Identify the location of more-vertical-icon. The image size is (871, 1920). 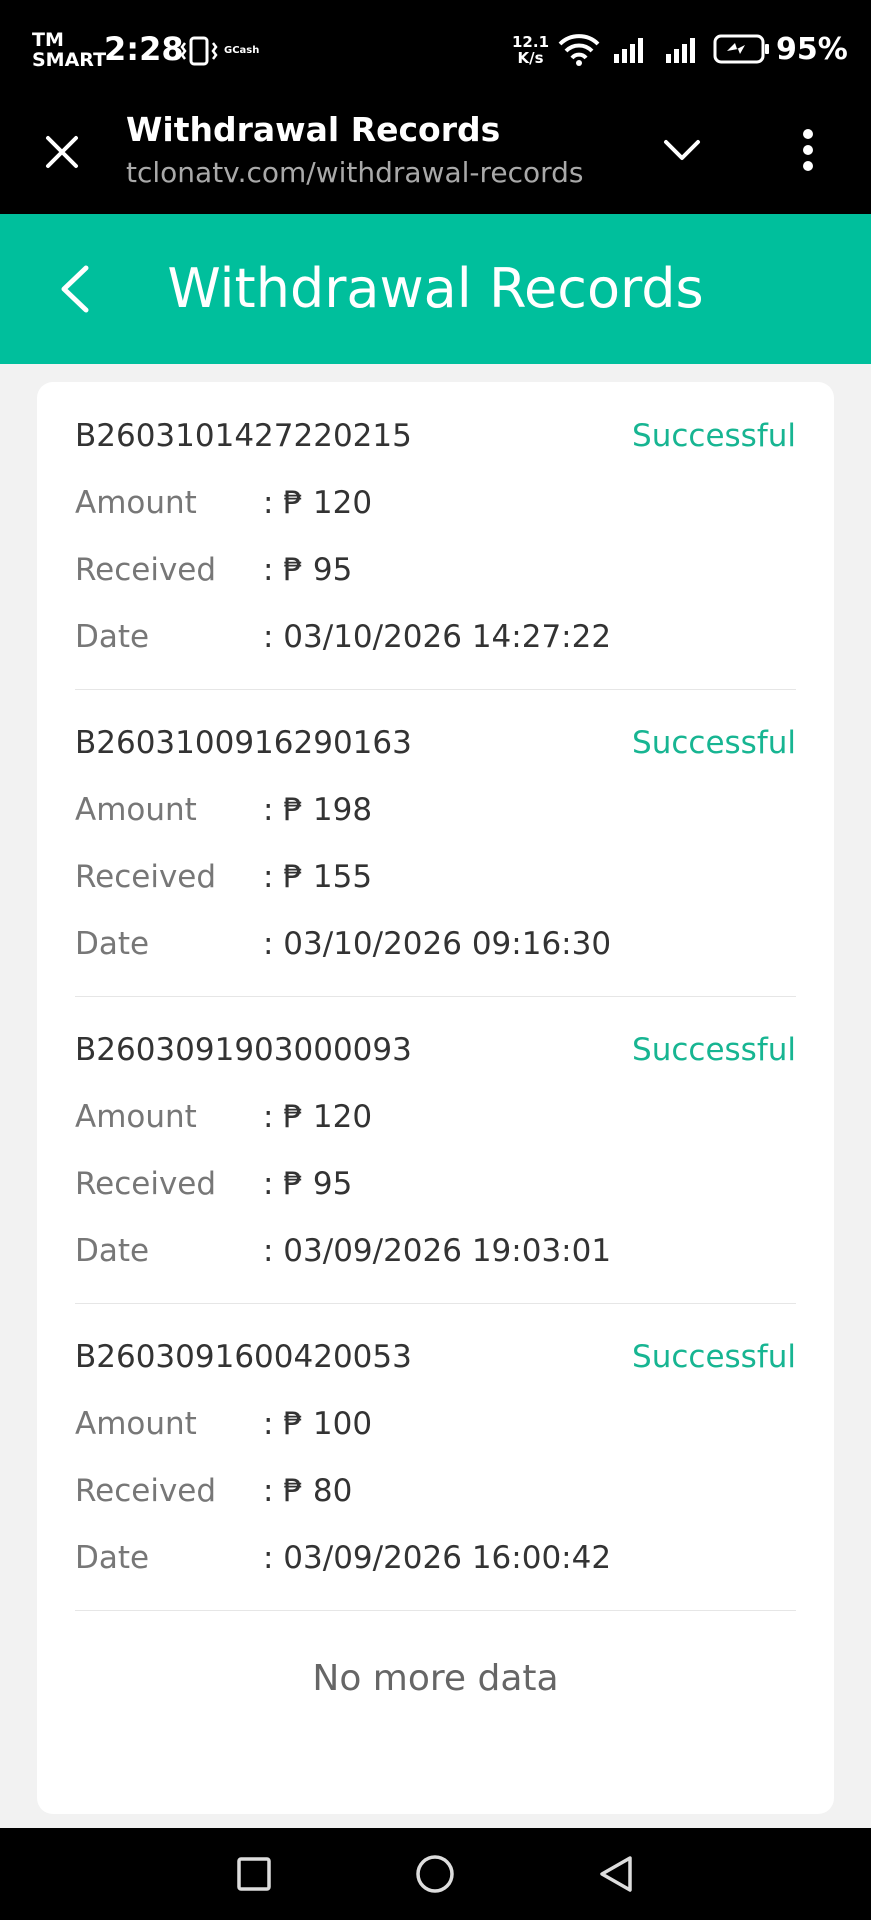
(808, 150).